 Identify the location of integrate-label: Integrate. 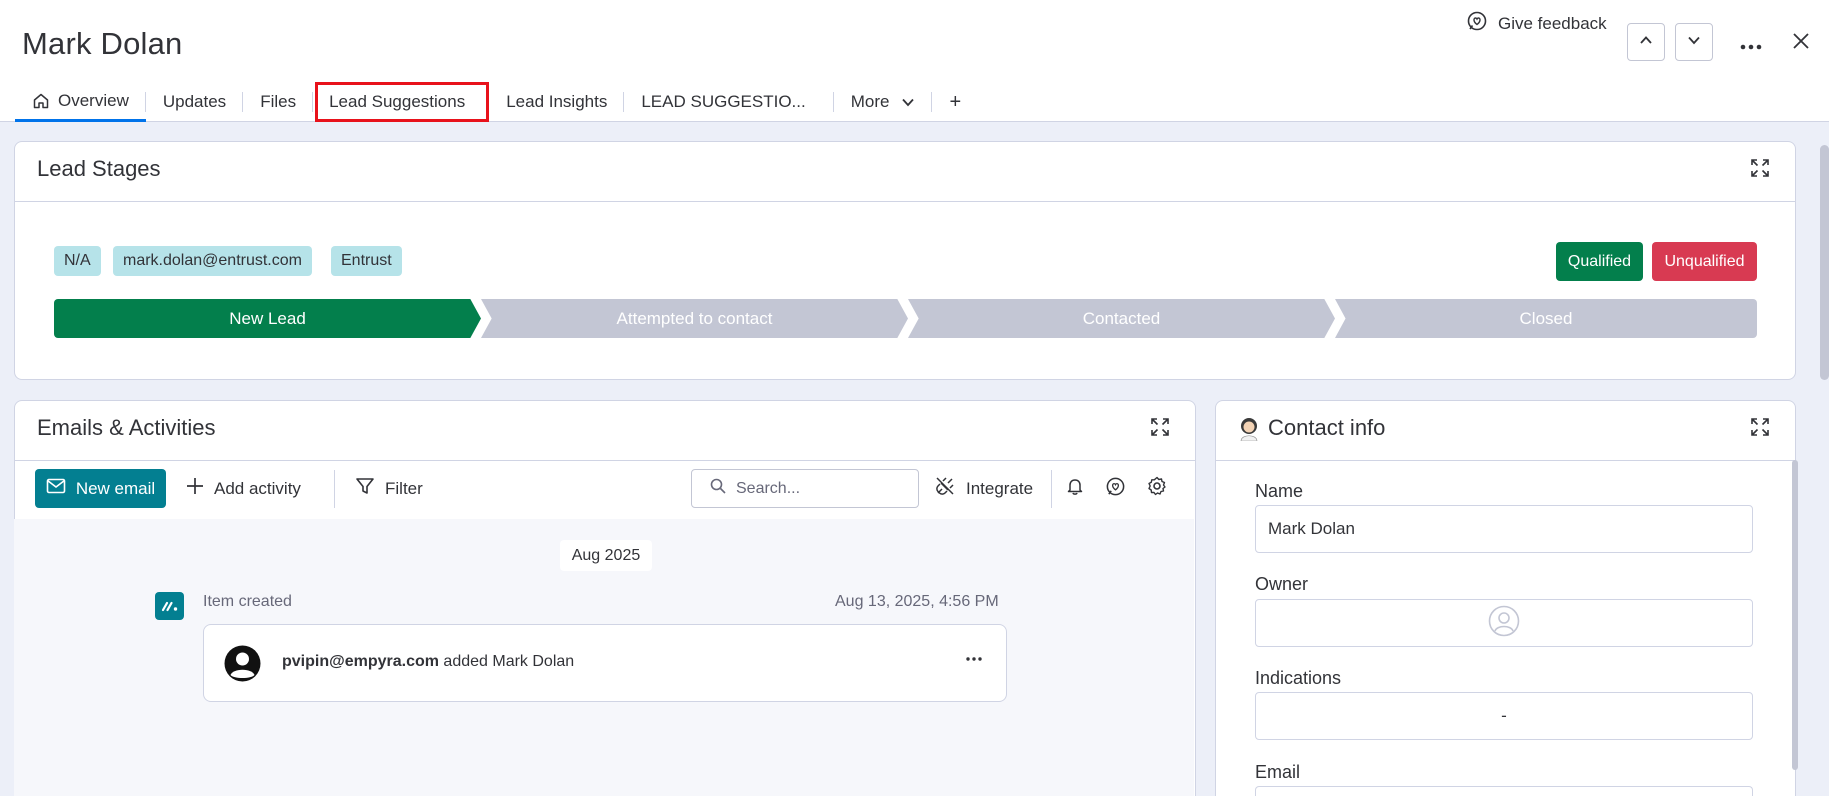
(1000, 488).